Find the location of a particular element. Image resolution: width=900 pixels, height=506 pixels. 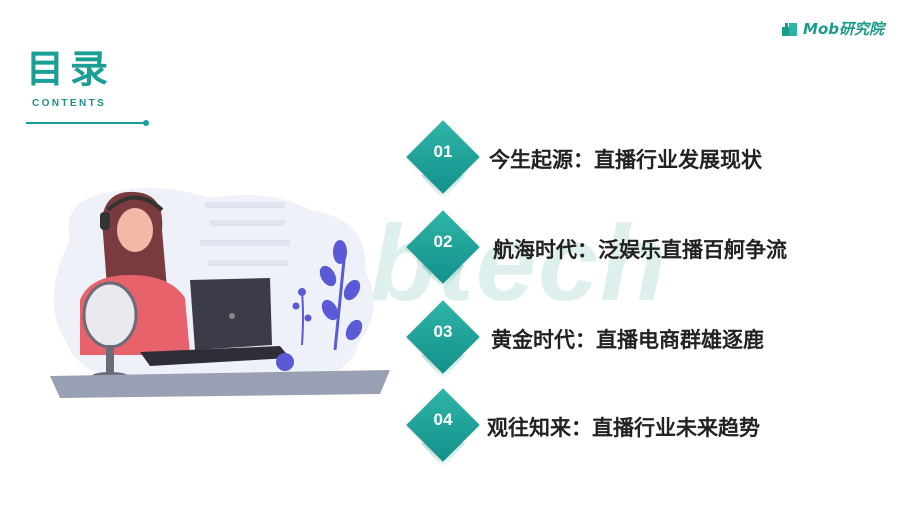

toc-item-03: 03 黄金时代：直播电商群雄逐鹿 is located at coordinates (645, 342).